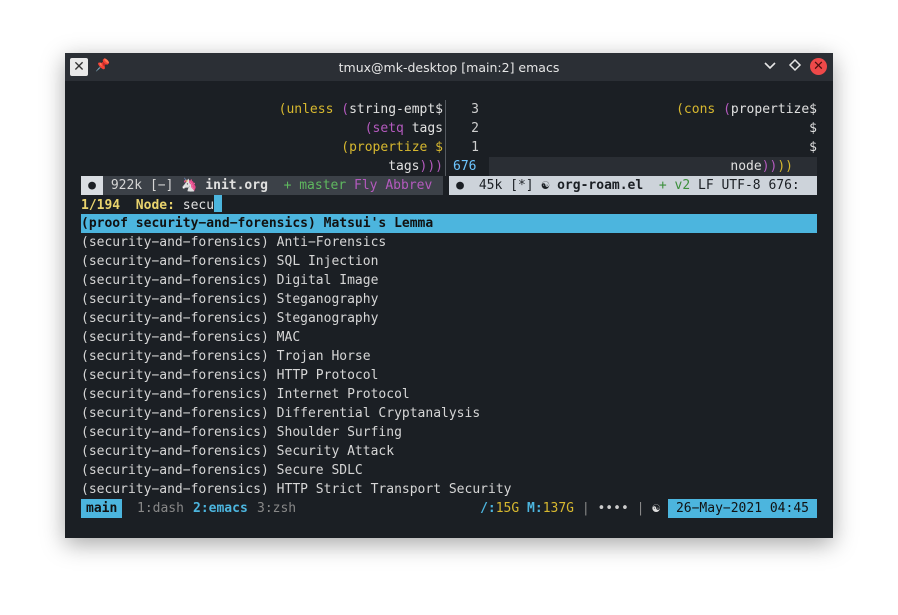 The width and height of the screenshot is (898, 615). What do you see at coordinates (220, 508) in the screenshot?
I see `tmux-window-2: 2:emacs` at bounding box center [220, 508].